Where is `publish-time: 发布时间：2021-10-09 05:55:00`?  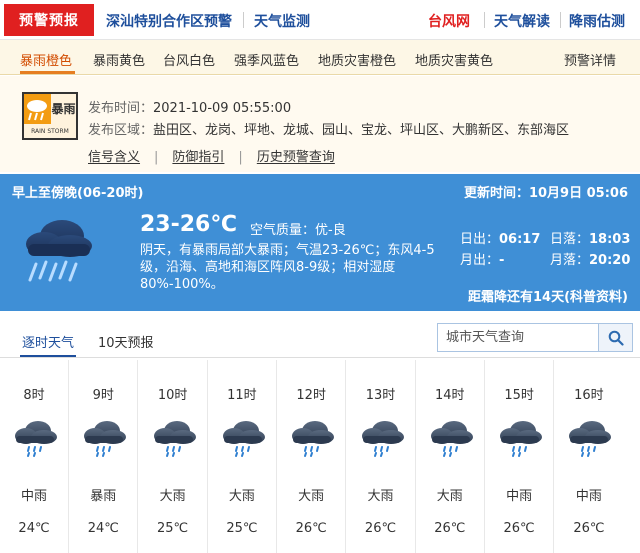 publish-time: 发布时间：2021-10-09 05:55:00 is located at coordinates (190, 108).